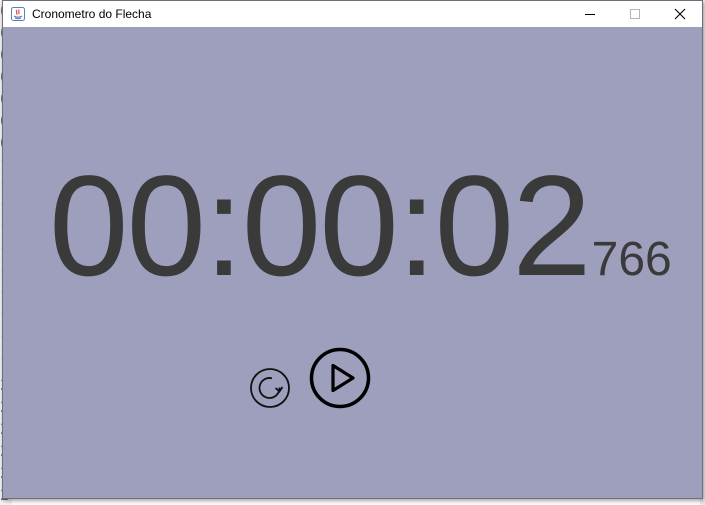  I want to click on maximize-icon, so click(634, 14).